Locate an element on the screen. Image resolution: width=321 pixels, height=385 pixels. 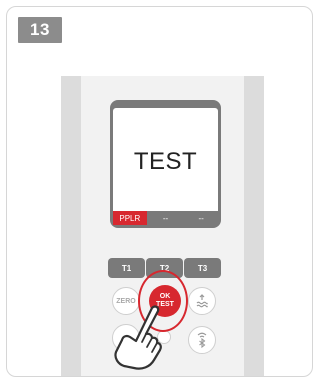
bluetooth-icon is located at coordinates (202, 340).